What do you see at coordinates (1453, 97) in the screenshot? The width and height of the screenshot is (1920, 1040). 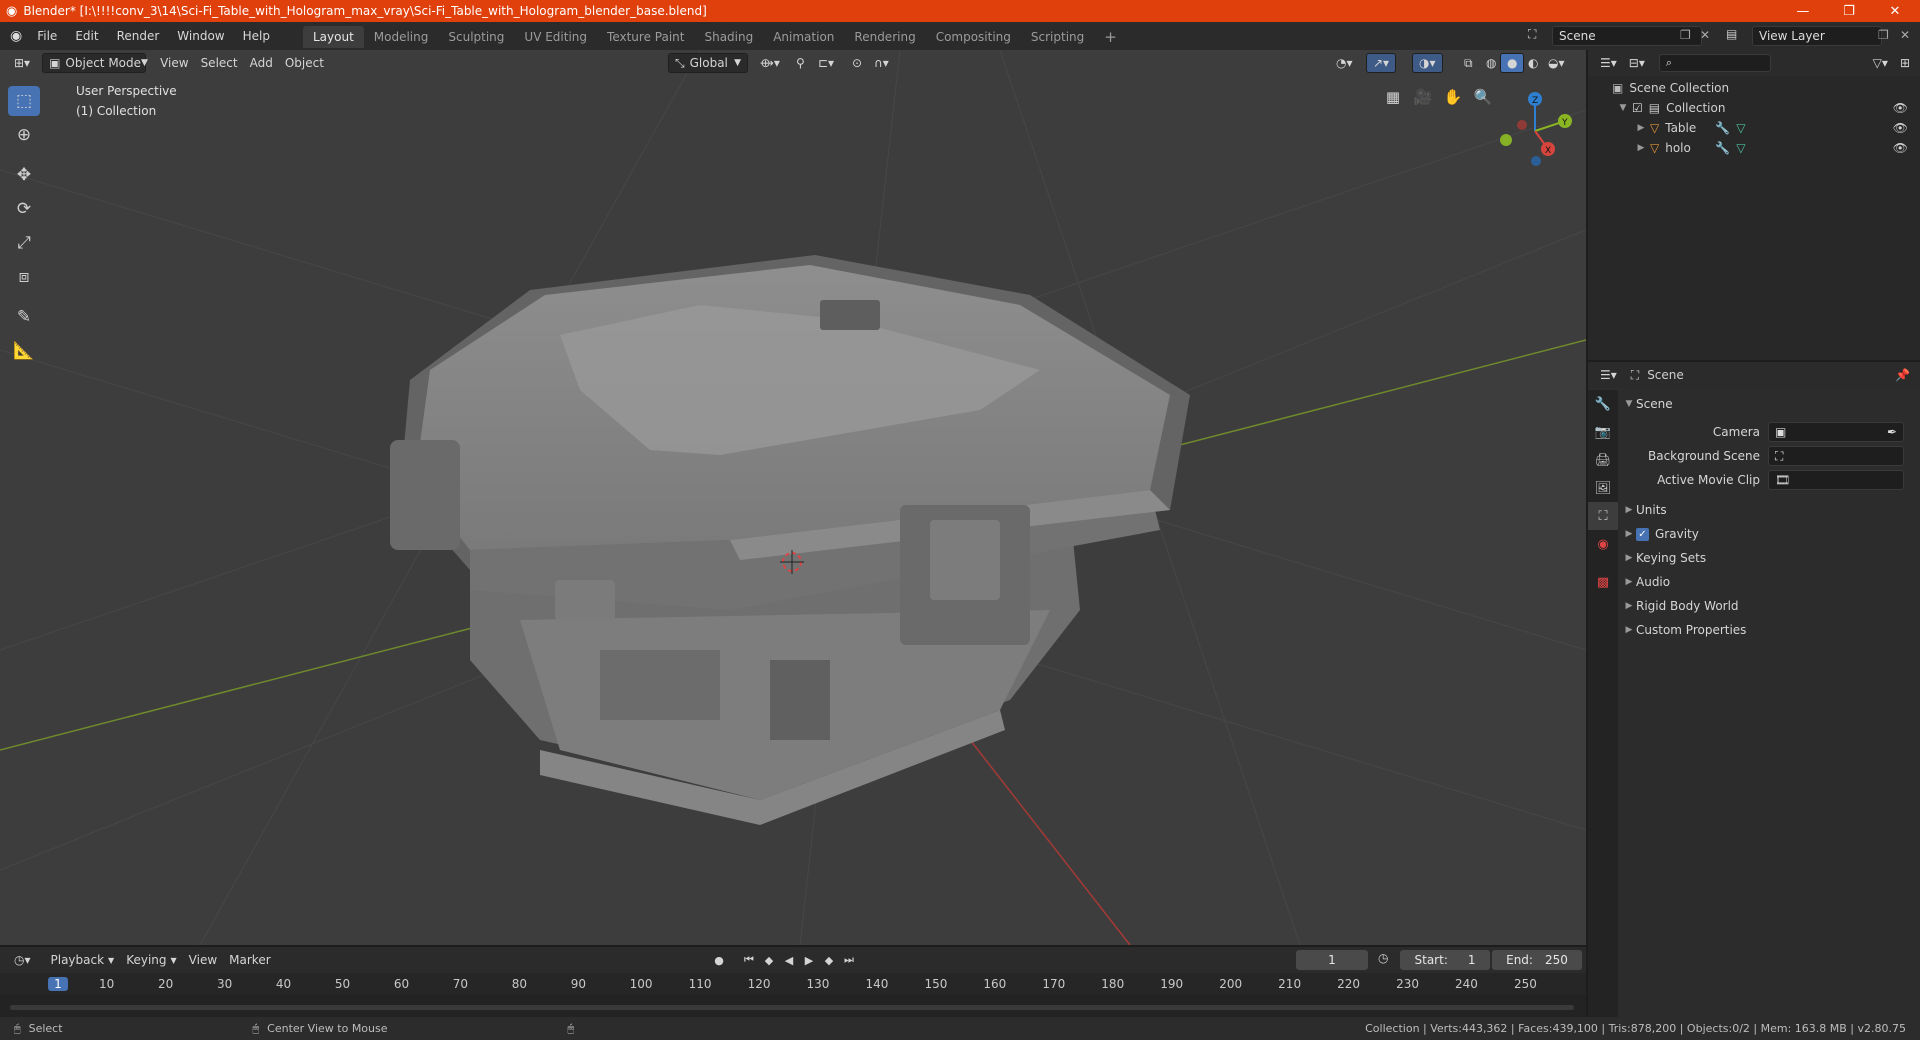 I see `pan-hand-icon: ✋` at bounding box center [1453, 97].